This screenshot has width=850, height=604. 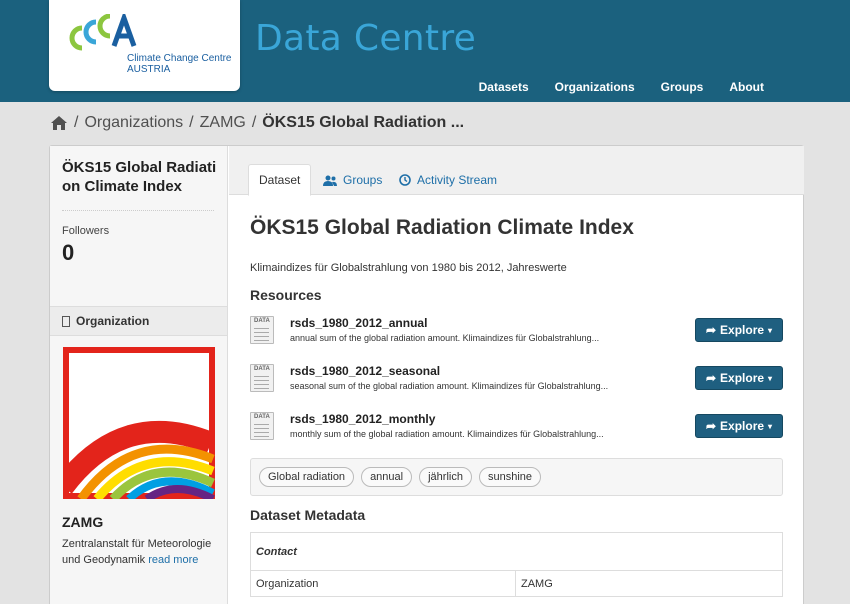 What do you see at coordinates (144, 45) in the screenshot?
I see `site-logo: Climate Change Centre AUSTRIA` at bounding box center [144, 45].